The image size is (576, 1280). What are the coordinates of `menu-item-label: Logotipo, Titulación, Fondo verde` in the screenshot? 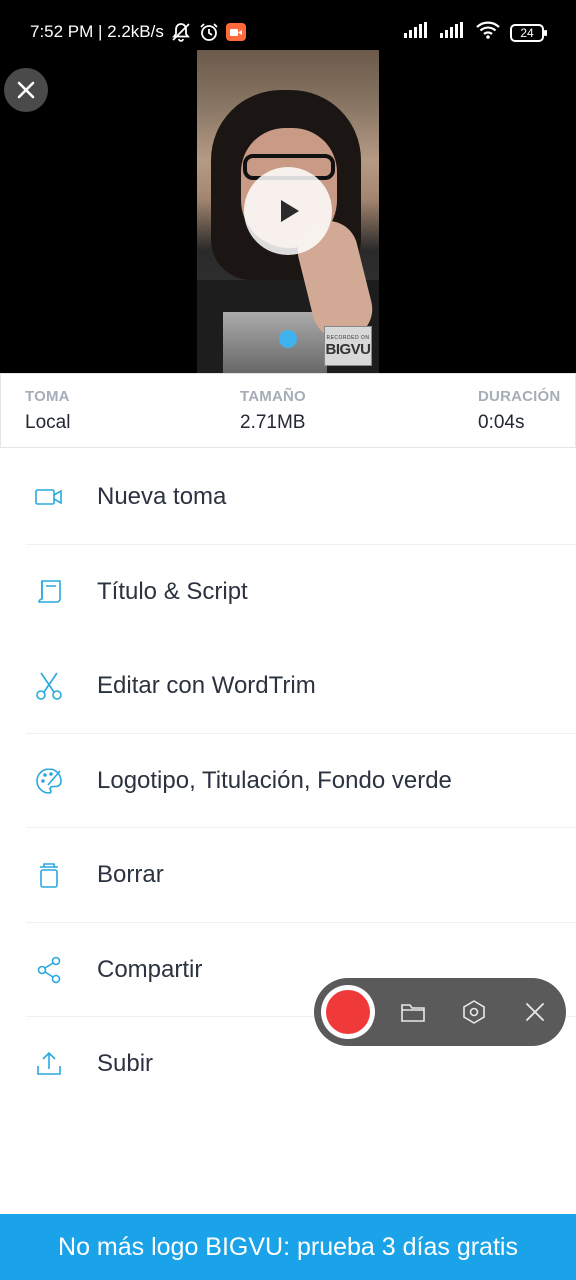 It's located at (274, 780).